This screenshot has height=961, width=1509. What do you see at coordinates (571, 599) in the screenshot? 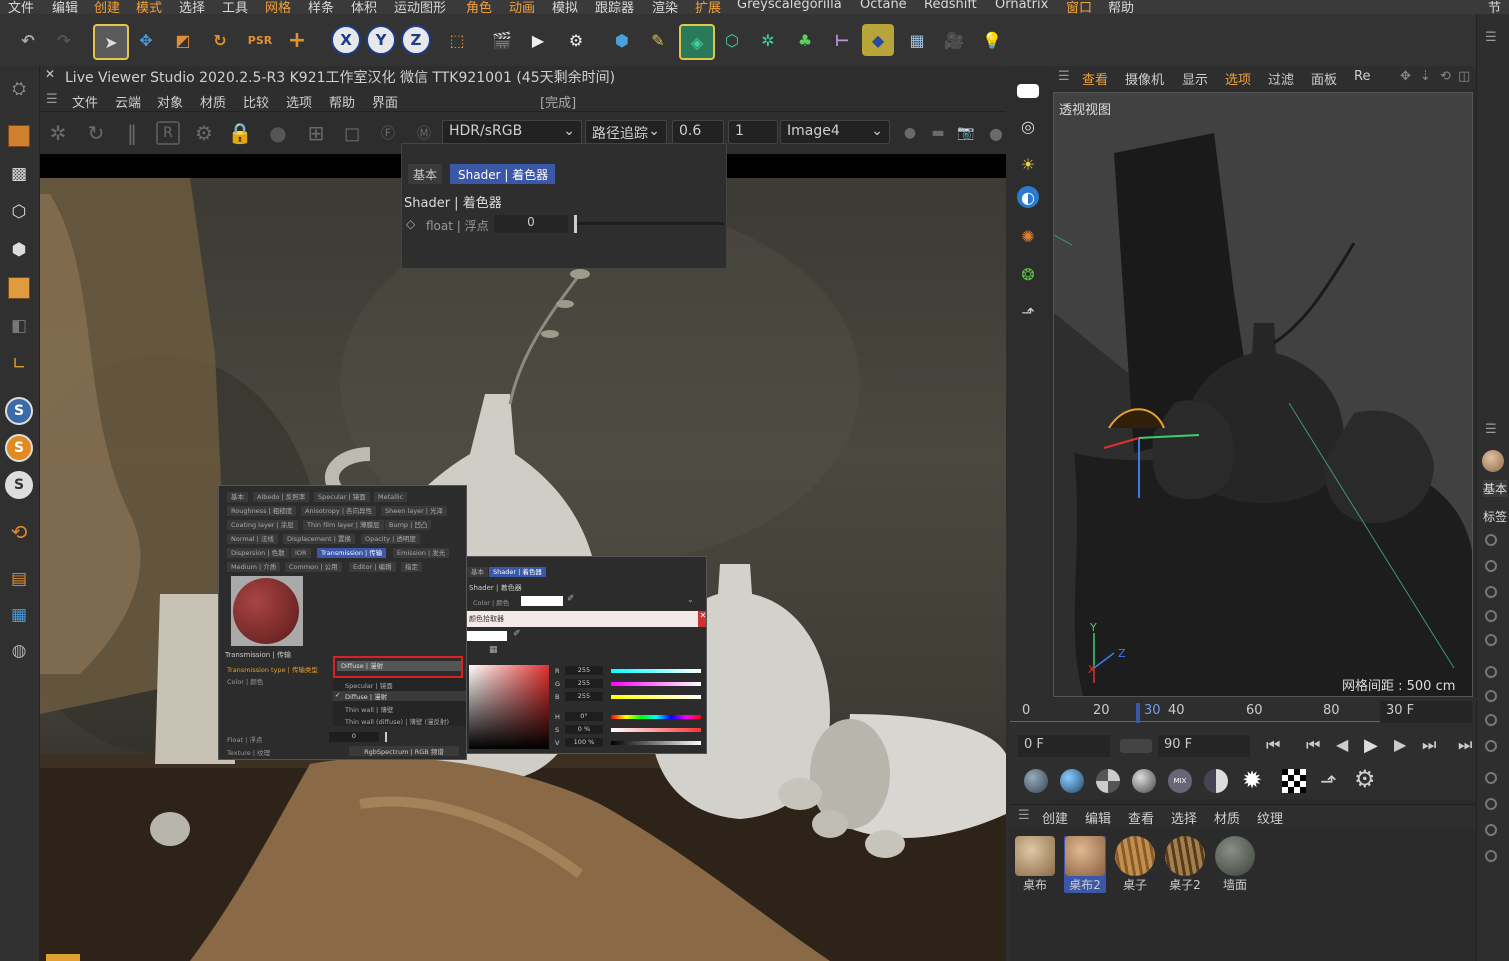
I see `eyedropper-icon: ✐` at bounding box center [571, 599].